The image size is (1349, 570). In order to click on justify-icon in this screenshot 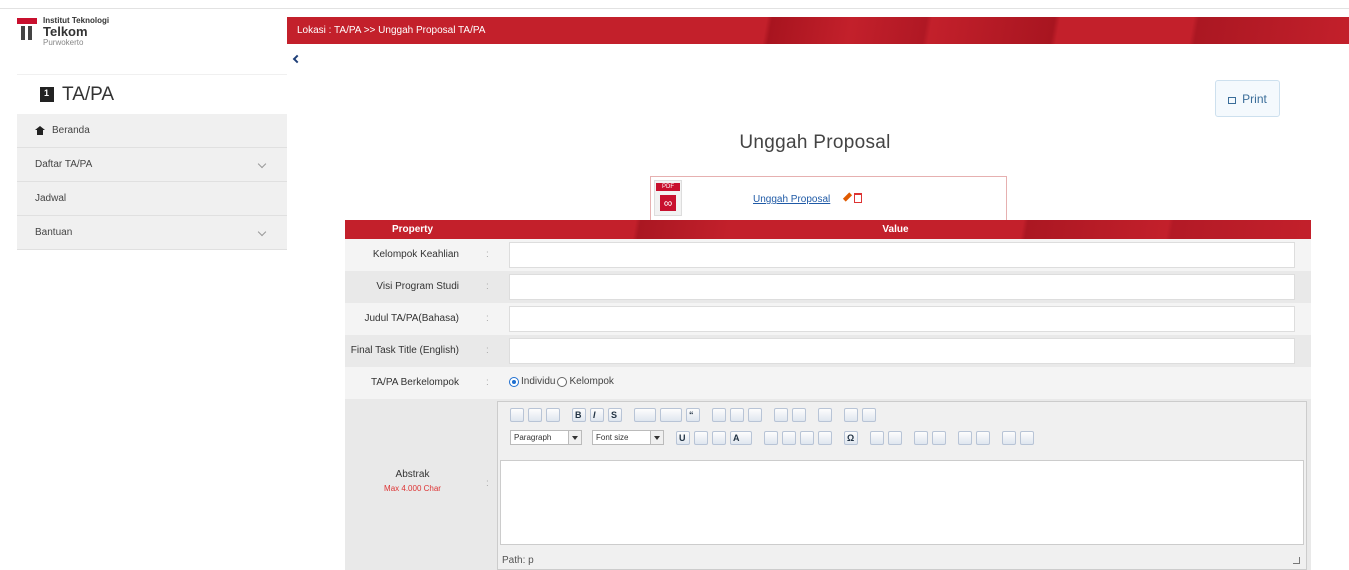, I will do `click(701, 437)`.